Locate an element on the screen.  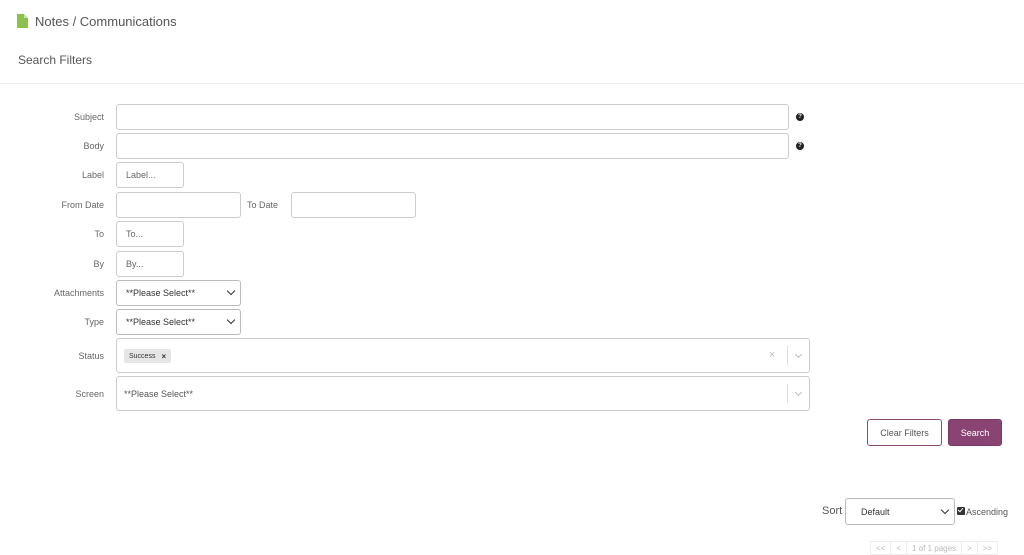
clear-icon: × is located at coordinates (772, 355).